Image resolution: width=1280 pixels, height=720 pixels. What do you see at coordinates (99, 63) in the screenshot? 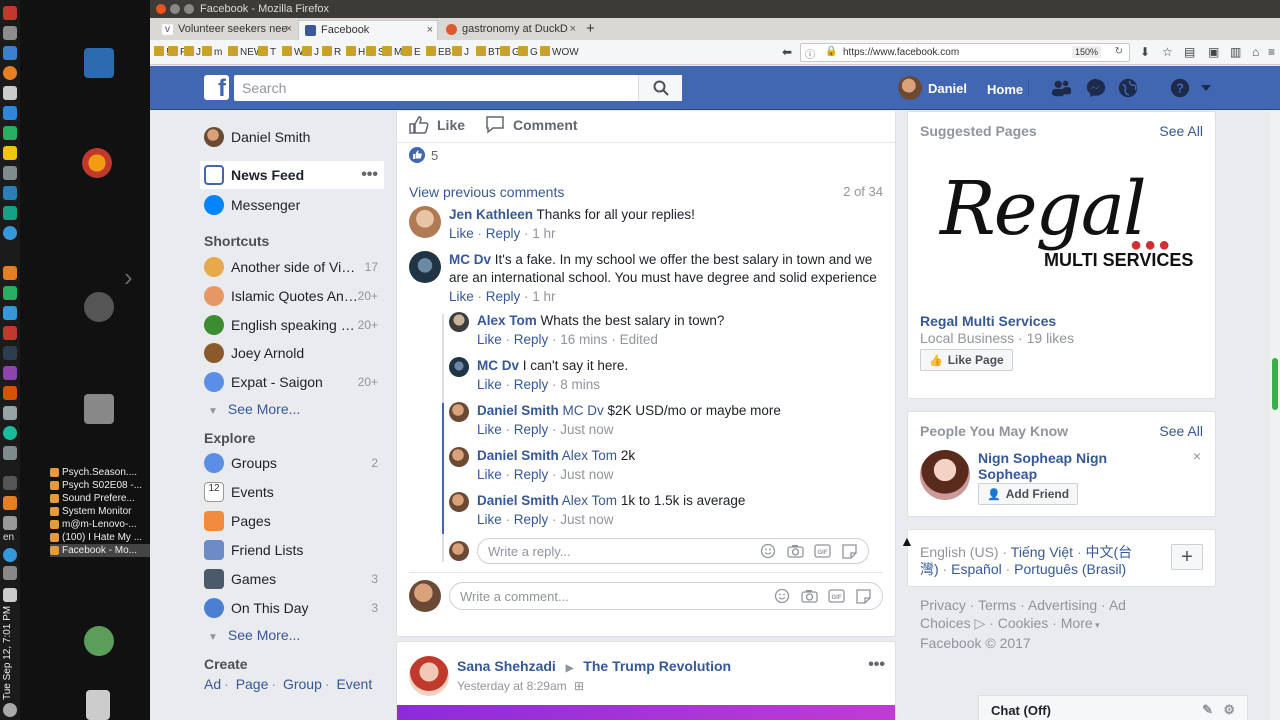
I see `document-icon` at bounding box center [99, 63].